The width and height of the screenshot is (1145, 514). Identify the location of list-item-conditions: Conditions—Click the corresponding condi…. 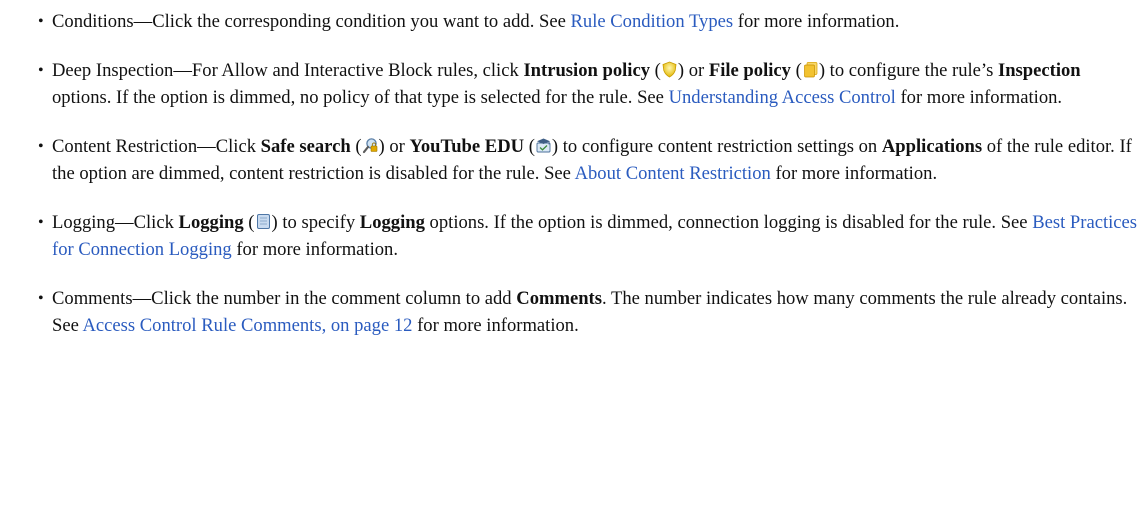
(589, 21).